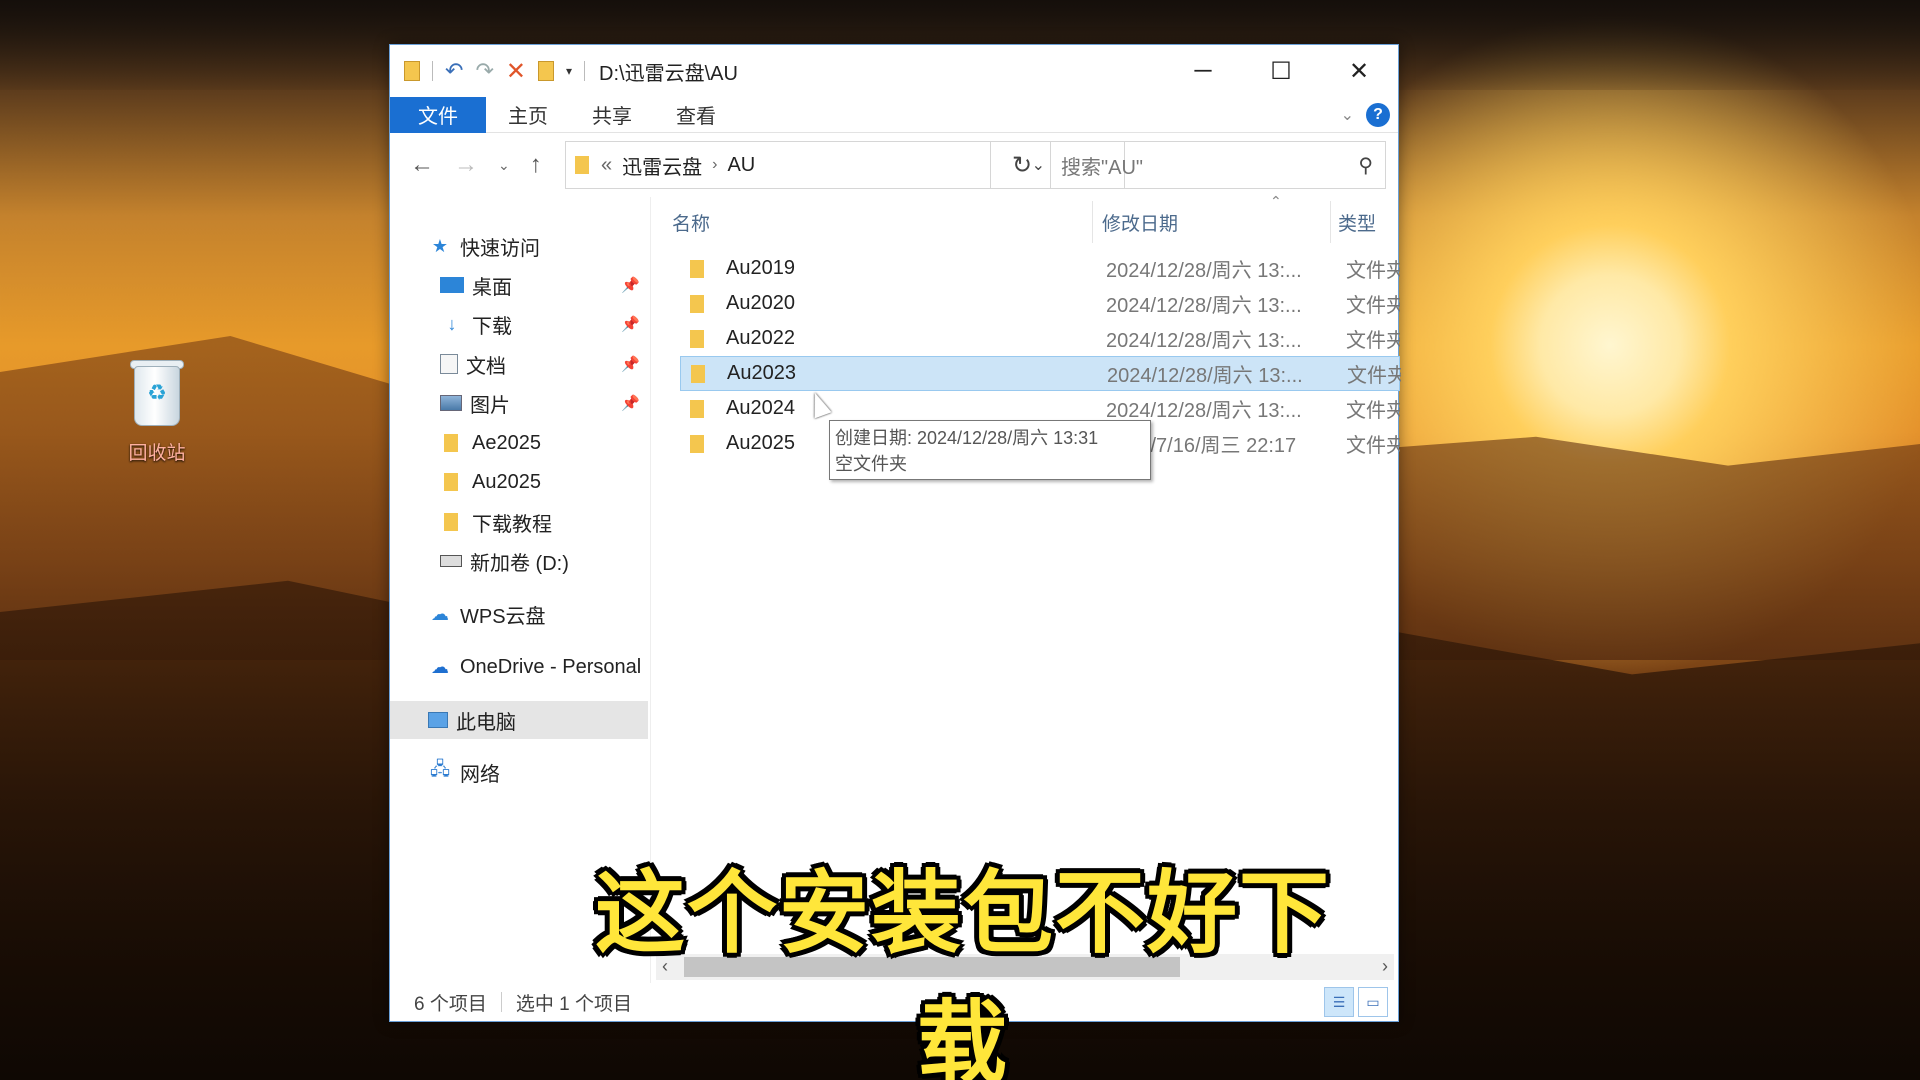  I want to click on delete-icon: ✕, so click(516, 71).